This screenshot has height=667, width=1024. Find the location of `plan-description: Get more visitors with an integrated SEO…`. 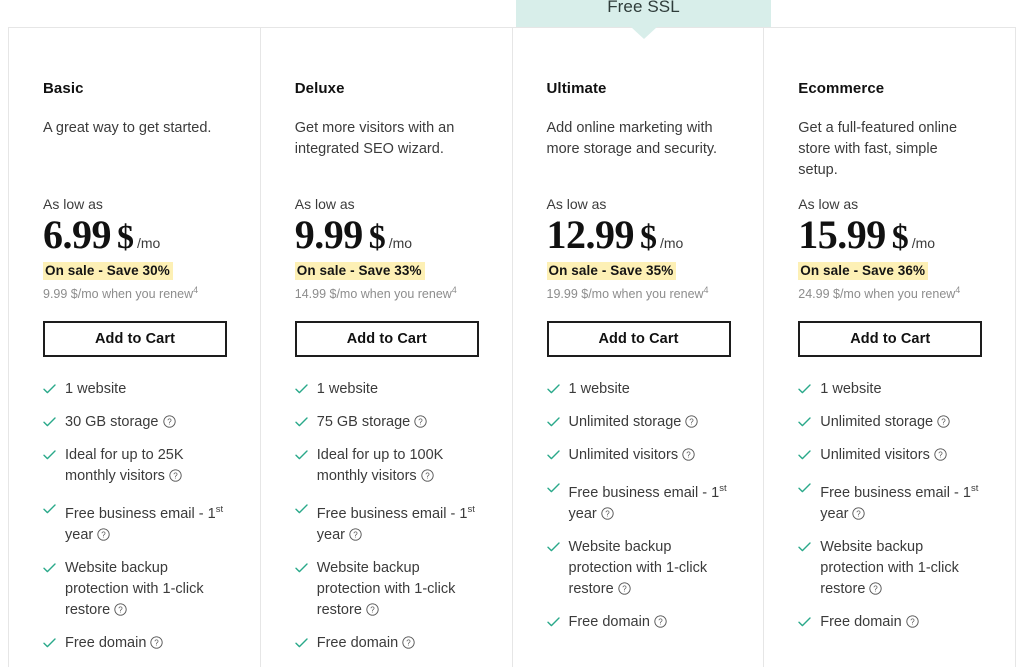

plan-description: Get more visitors with an integrated SEO… is located at coordinates (374, 138).